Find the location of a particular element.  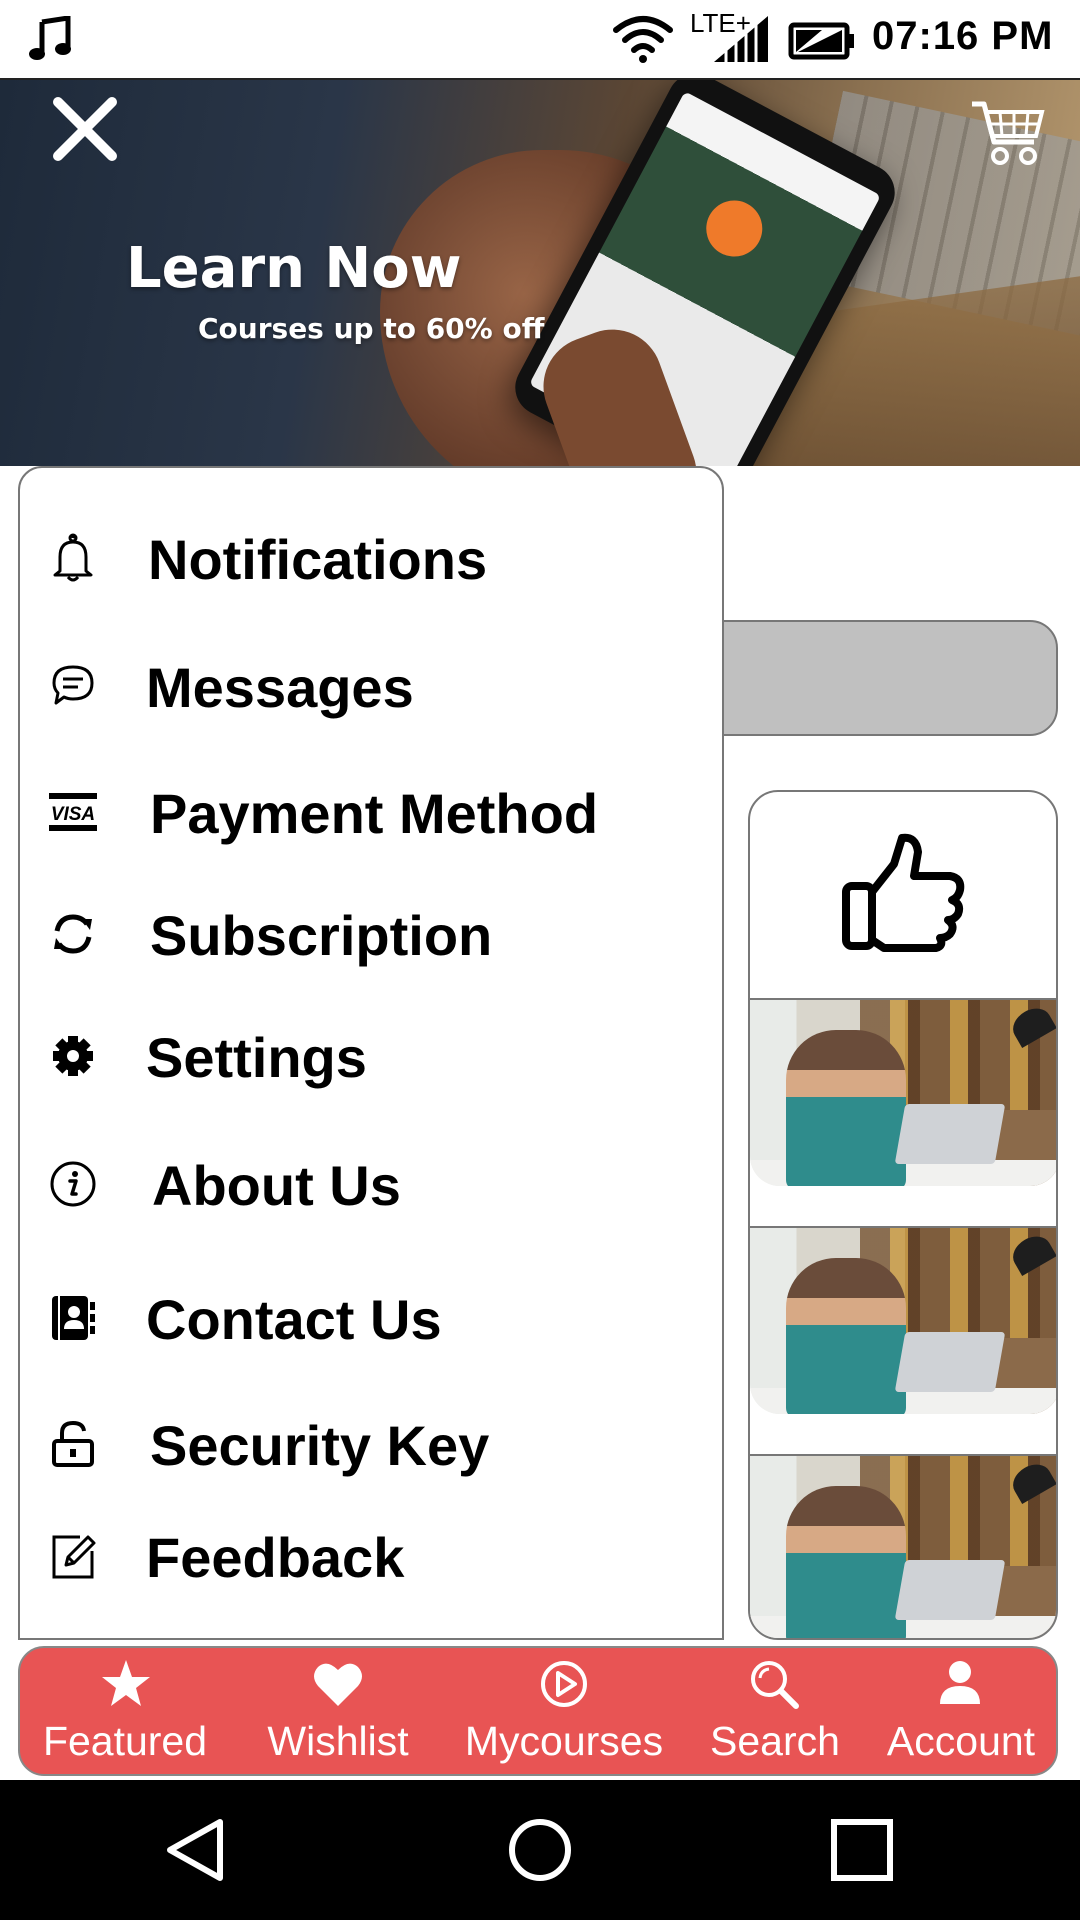

clock: 07:16 PM is located at coordinates (963, 36).